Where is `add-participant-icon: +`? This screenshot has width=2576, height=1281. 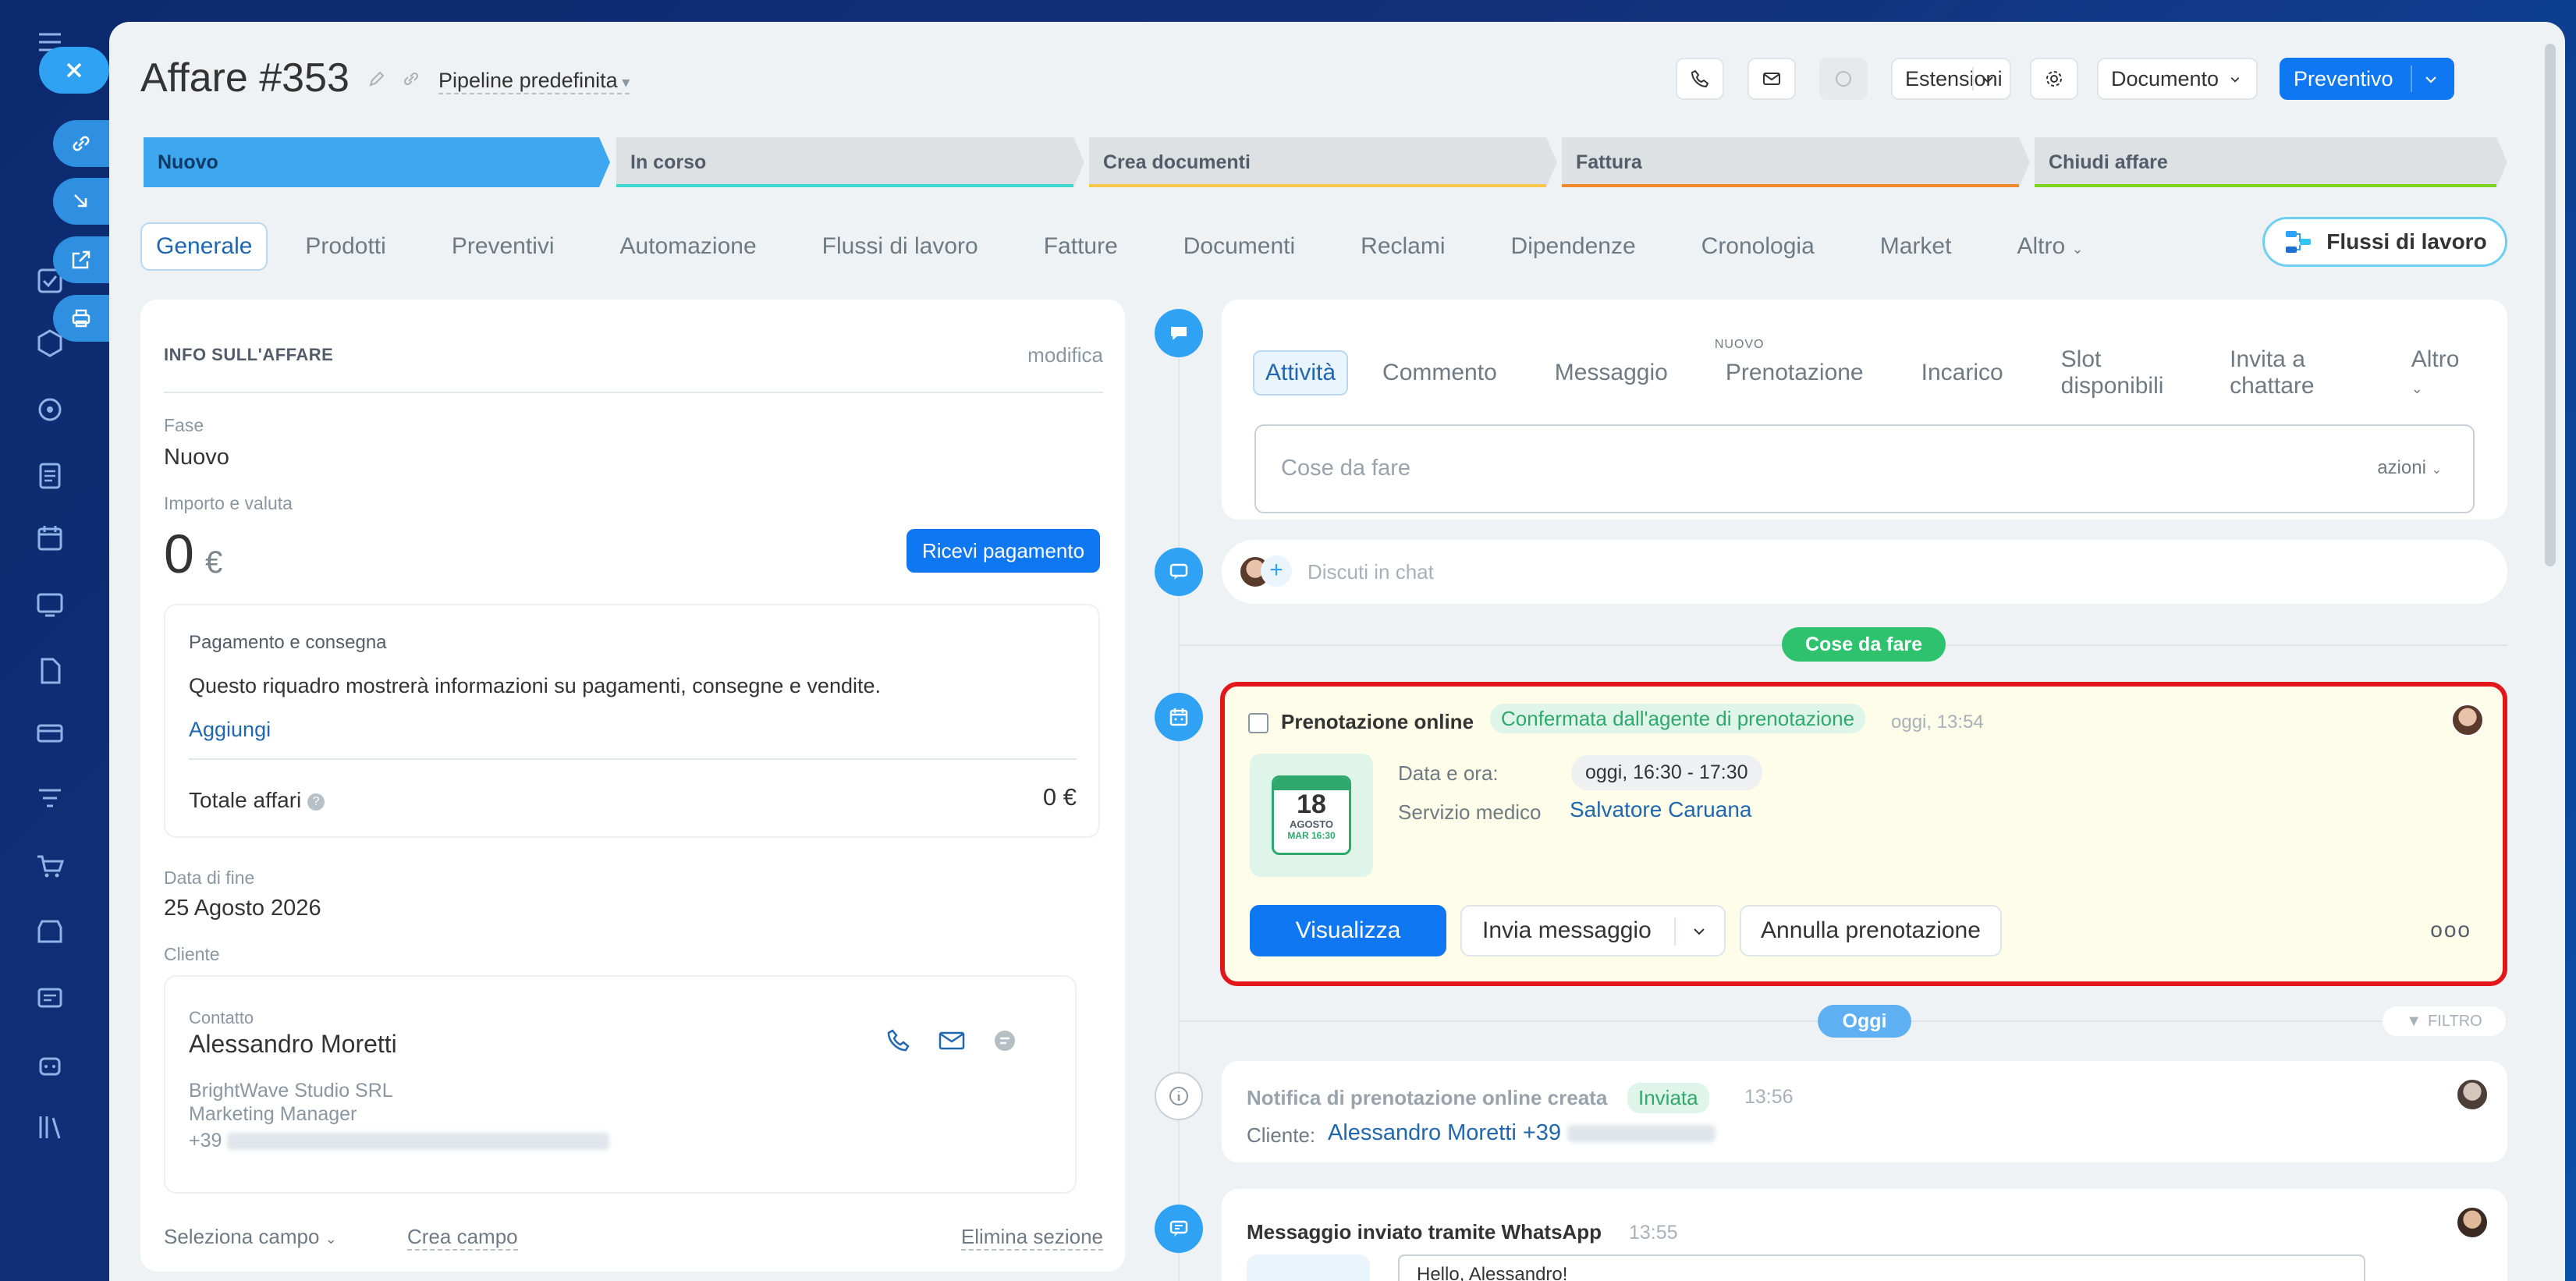
add-participant-icon: + is located at coordinates (1276, 571).